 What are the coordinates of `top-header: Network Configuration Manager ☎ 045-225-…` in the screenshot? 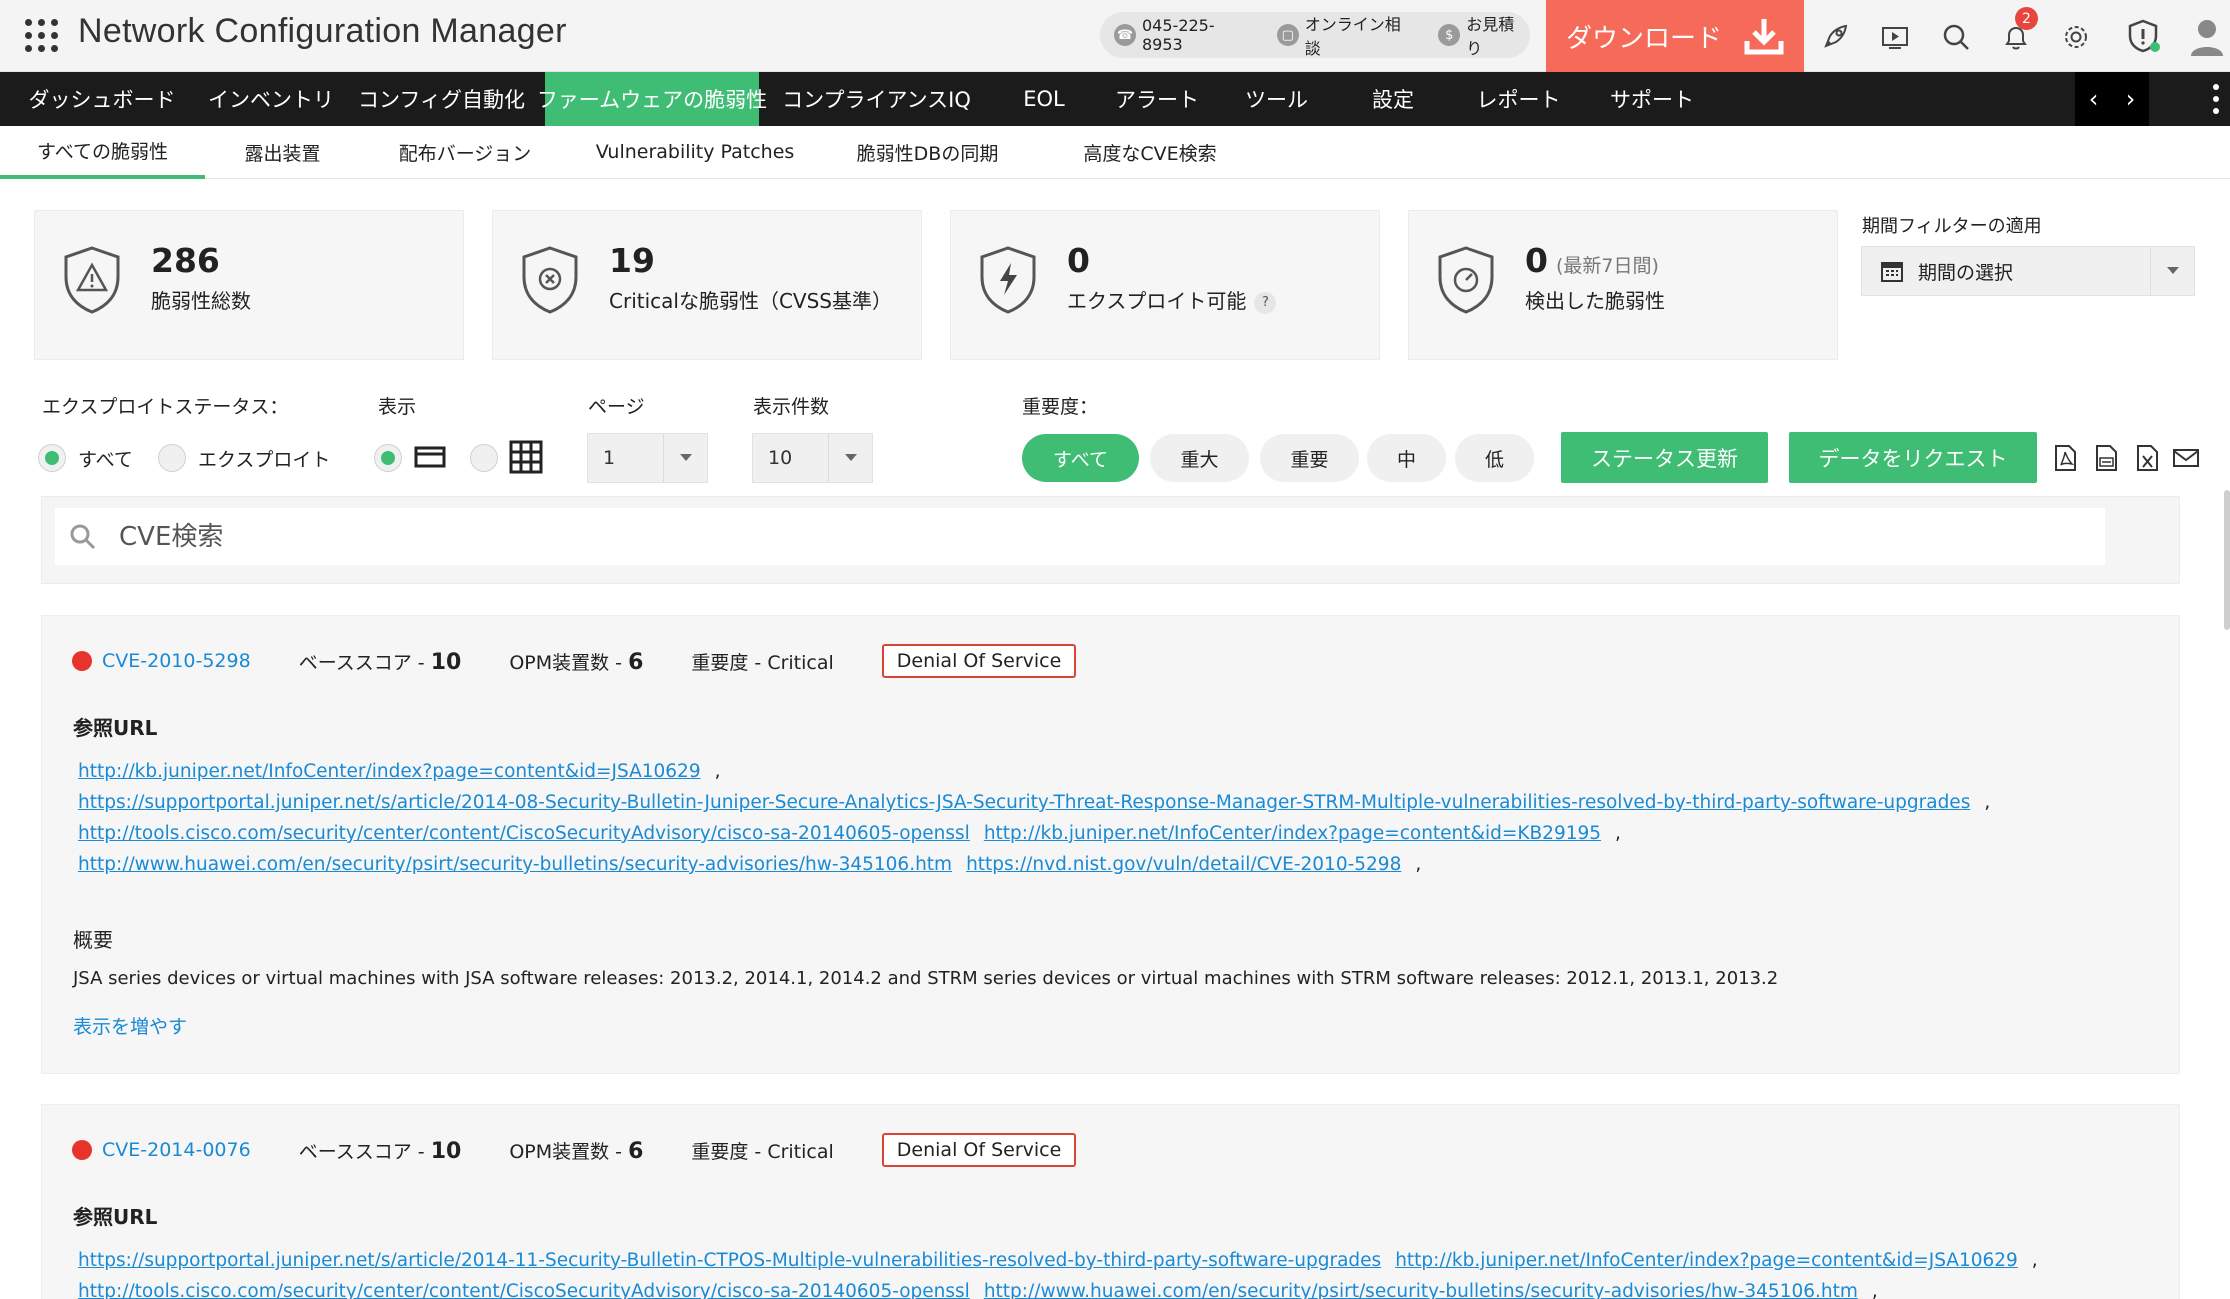 It's located at (1115, 36).